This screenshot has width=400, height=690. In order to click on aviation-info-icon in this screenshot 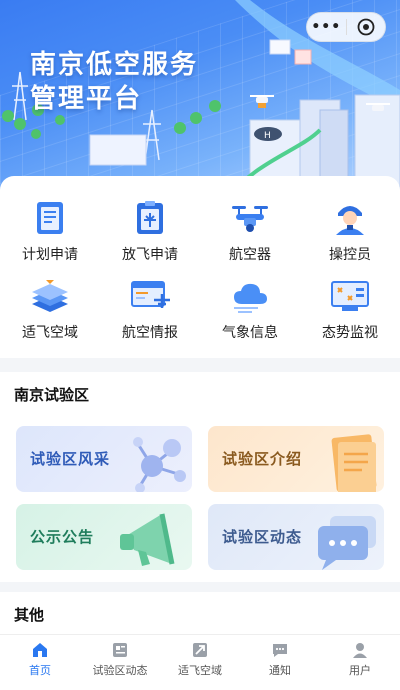, I will do `click(150, 296)`.